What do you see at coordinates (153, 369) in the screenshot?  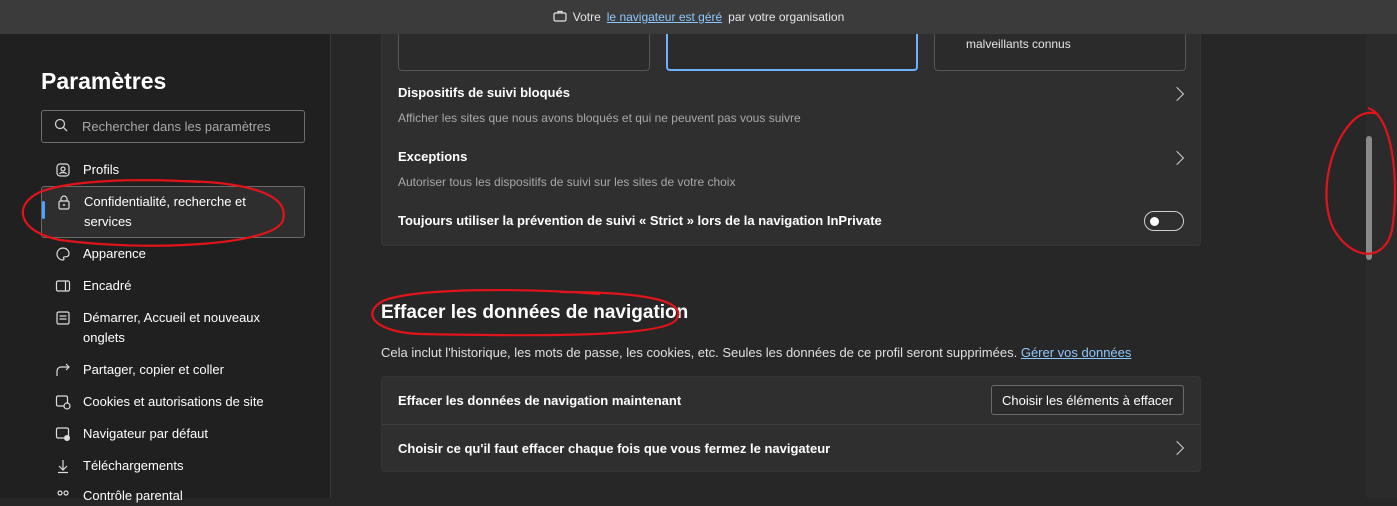 I see `sidebar-item-label: Partager, copier et coller` at bounding box center [153, 369].